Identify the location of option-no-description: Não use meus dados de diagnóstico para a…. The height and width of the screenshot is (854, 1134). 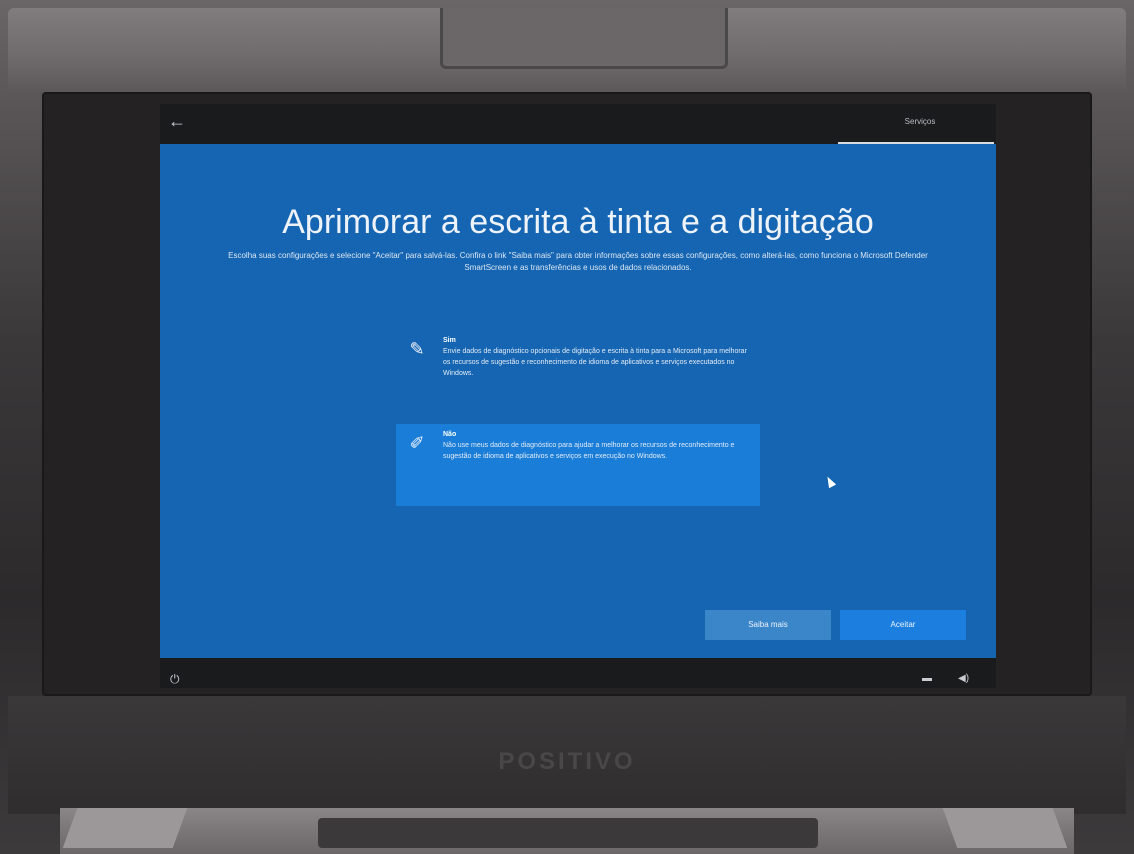
(589, 451).